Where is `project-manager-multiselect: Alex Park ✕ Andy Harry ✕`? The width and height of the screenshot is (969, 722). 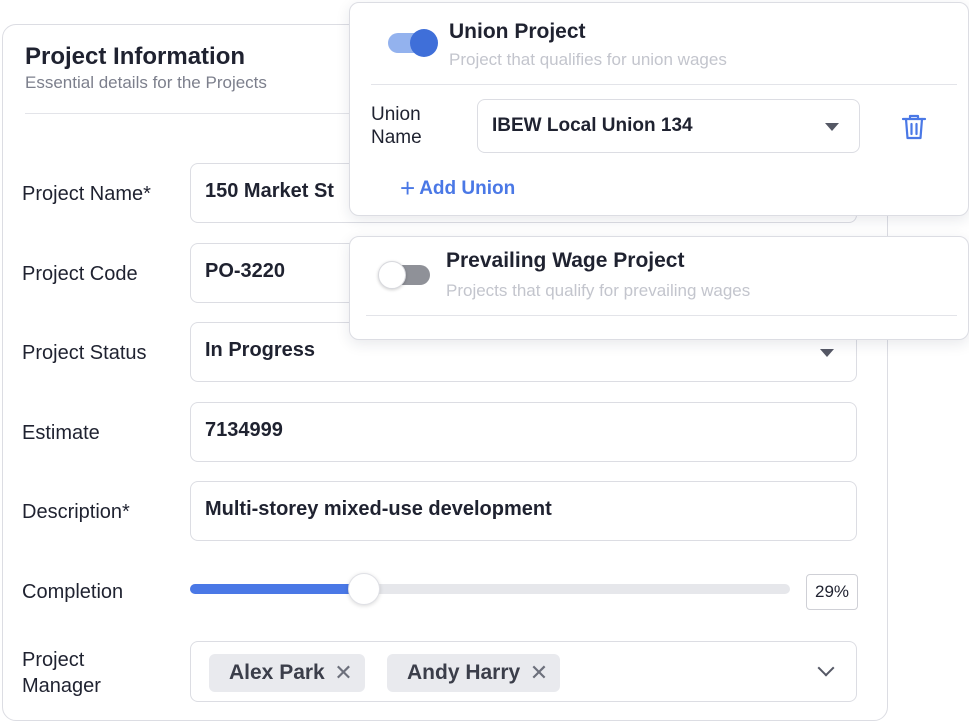 project-manager-multiselect: Alex Park ✕ Andy Harry ✕ is located at coordinates (523, 671).